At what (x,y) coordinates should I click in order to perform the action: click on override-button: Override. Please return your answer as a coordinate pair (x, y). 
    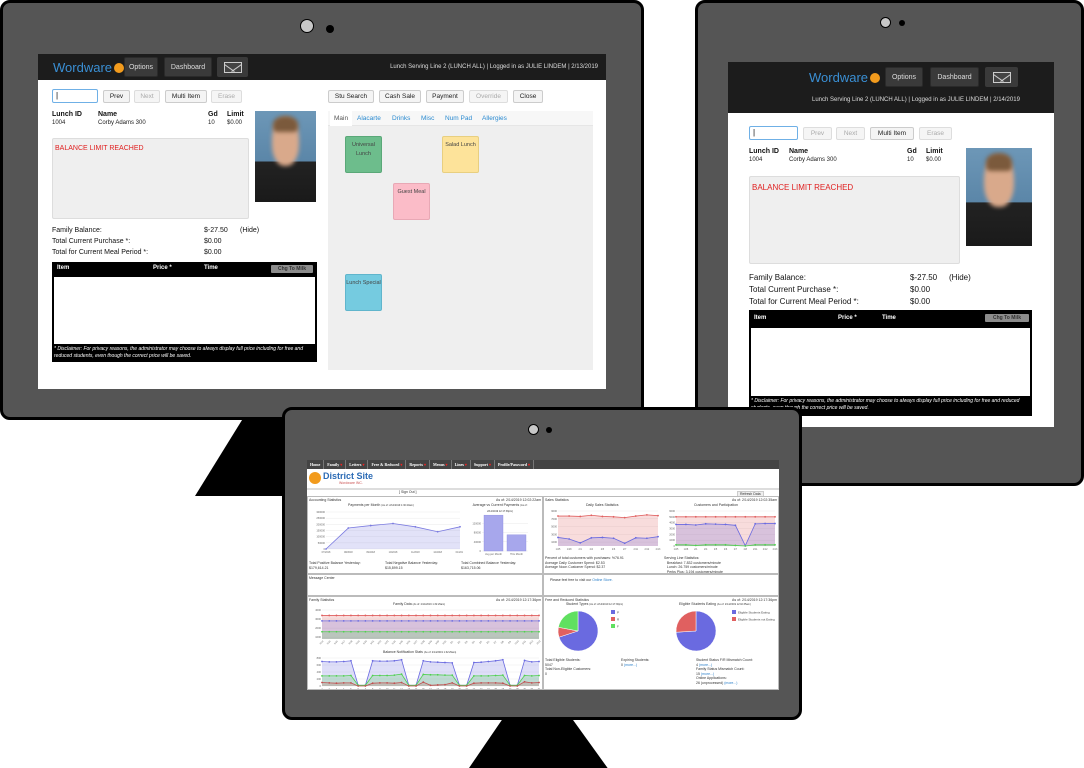
    Looking at the image, I should click on (488, 96).